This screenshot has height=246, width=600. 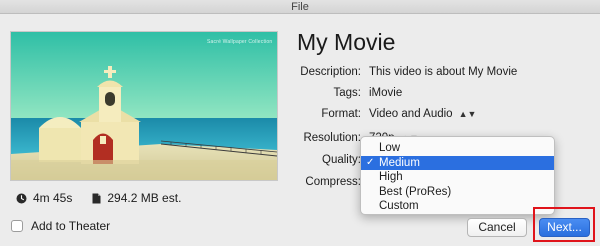 What do you see at coordinates (240, 42) in the screenshot?
I see `preview-watermark: Sacré Wallpaper Collection` at bounding box center [240, 42].